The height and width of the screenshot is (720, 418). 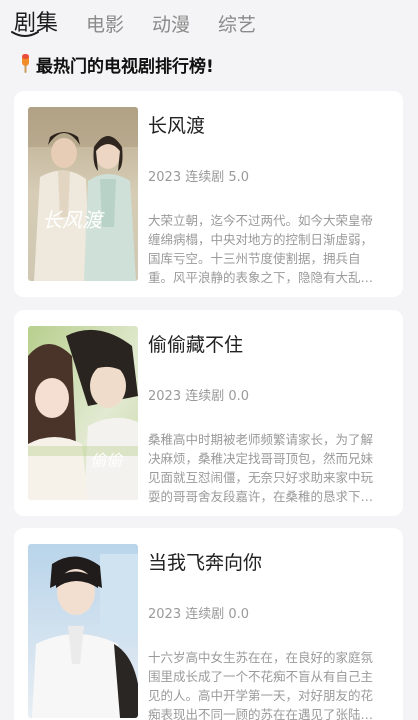 What do you see at coordinates (209, 22) in the screenshot?
I see `category-tabs: 剧集 电影 动漫 综艺` at bounding box center [209, 22].